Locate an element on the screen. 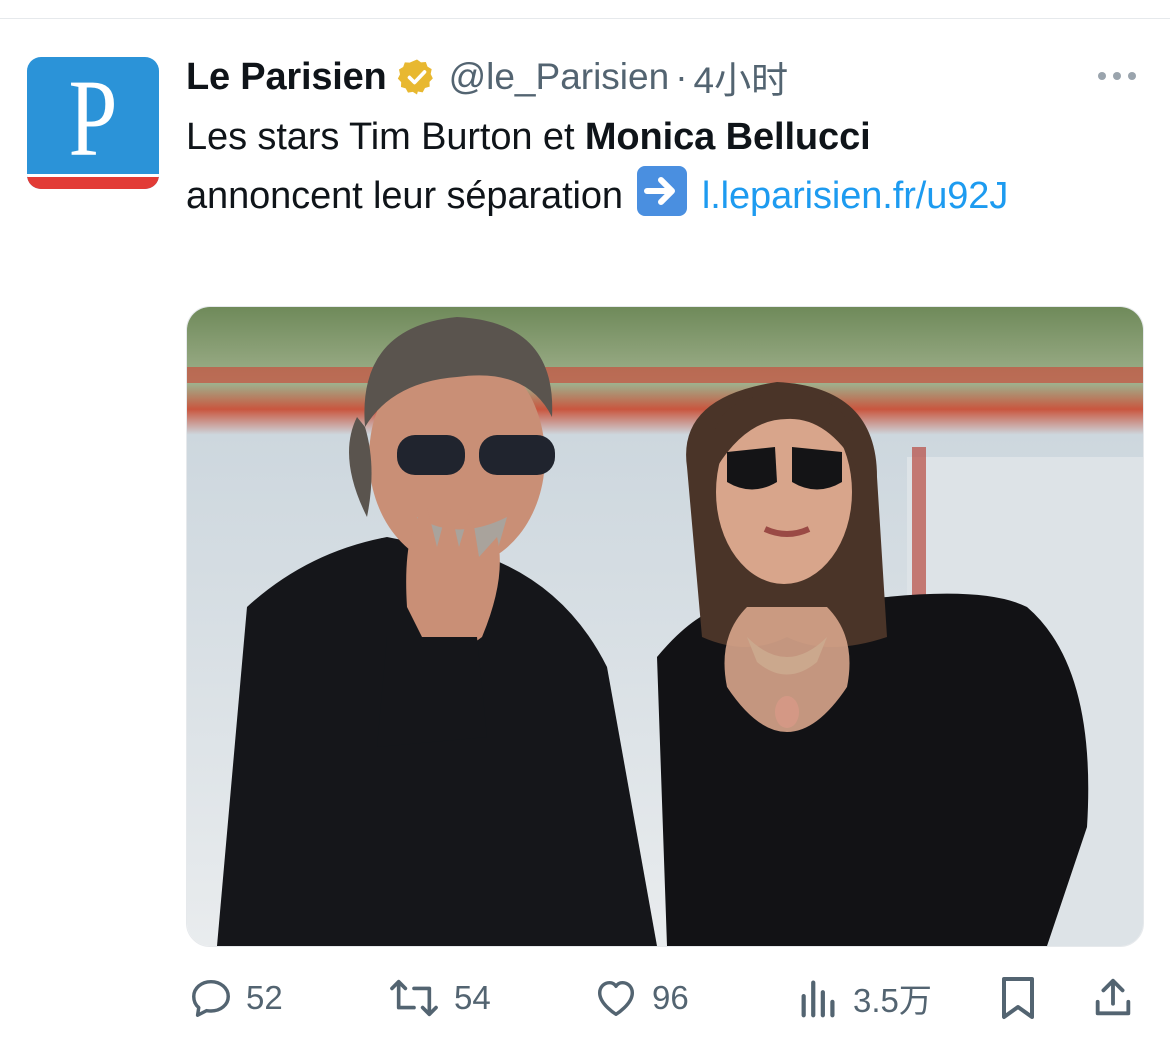  like-button: 96 is located at coordinates (640, 998).